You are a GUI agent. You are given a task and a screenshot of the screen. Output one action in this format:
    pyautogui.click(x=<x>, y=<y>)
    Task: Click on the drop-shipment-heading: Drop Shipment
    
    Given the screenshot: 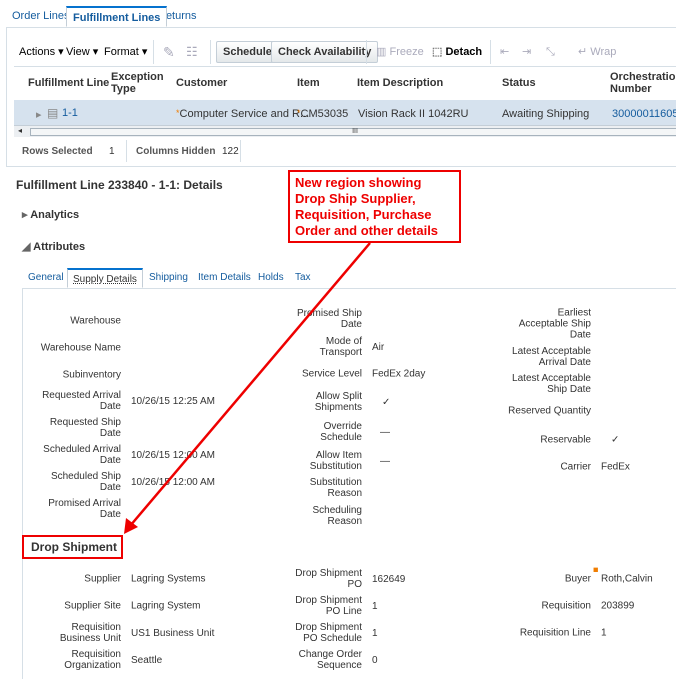 What is the action you would take?
    pyautogui.click(x=72, y=547)
    